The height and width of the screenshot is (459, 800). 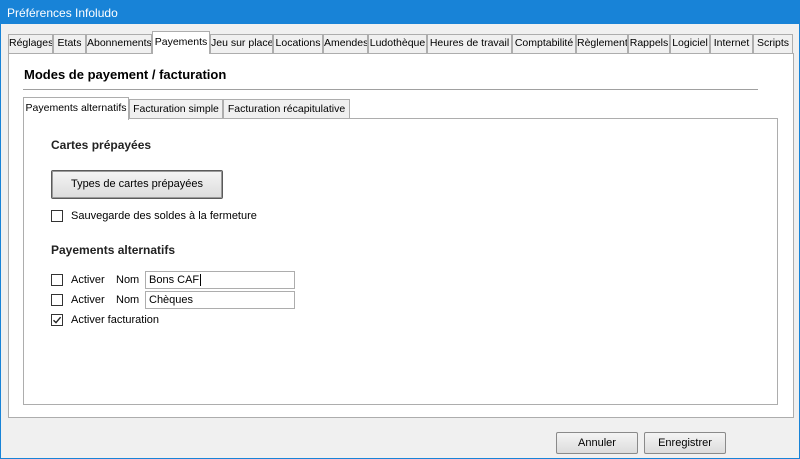 What do you see at coordinates (57, 216) in the screenshot?
I see `save-balances-checkbox` at bounding box center [57, 216].